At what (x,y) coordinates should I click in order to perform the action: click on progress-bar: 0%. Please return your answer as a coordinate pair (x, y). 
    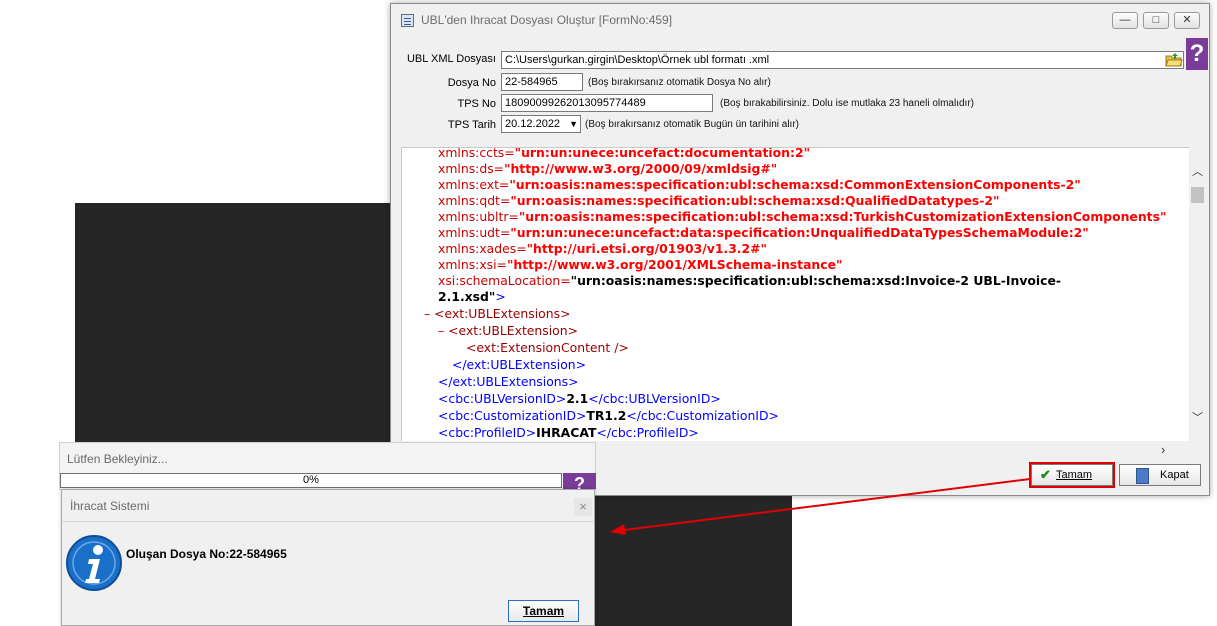
    Looking at the image, I should click on (311, 480).